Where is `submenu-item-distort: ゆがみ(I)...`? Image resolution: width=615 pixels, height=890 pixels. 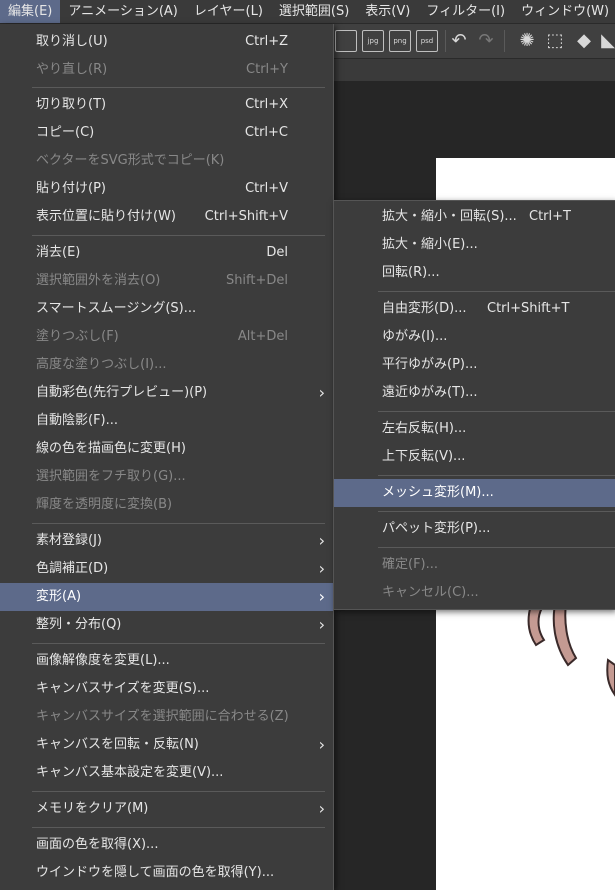 submenu-item-distort: ゆがみ(I)... is located at coordinates (474, 337).